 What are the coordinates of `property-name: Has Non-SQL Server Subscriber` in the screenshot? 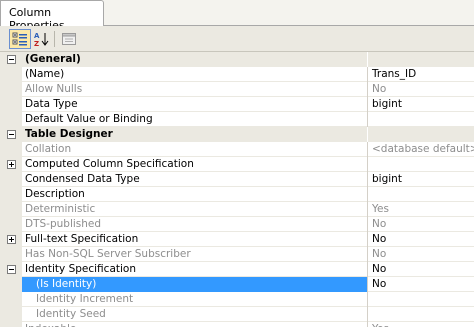 It's located at (194, 254).